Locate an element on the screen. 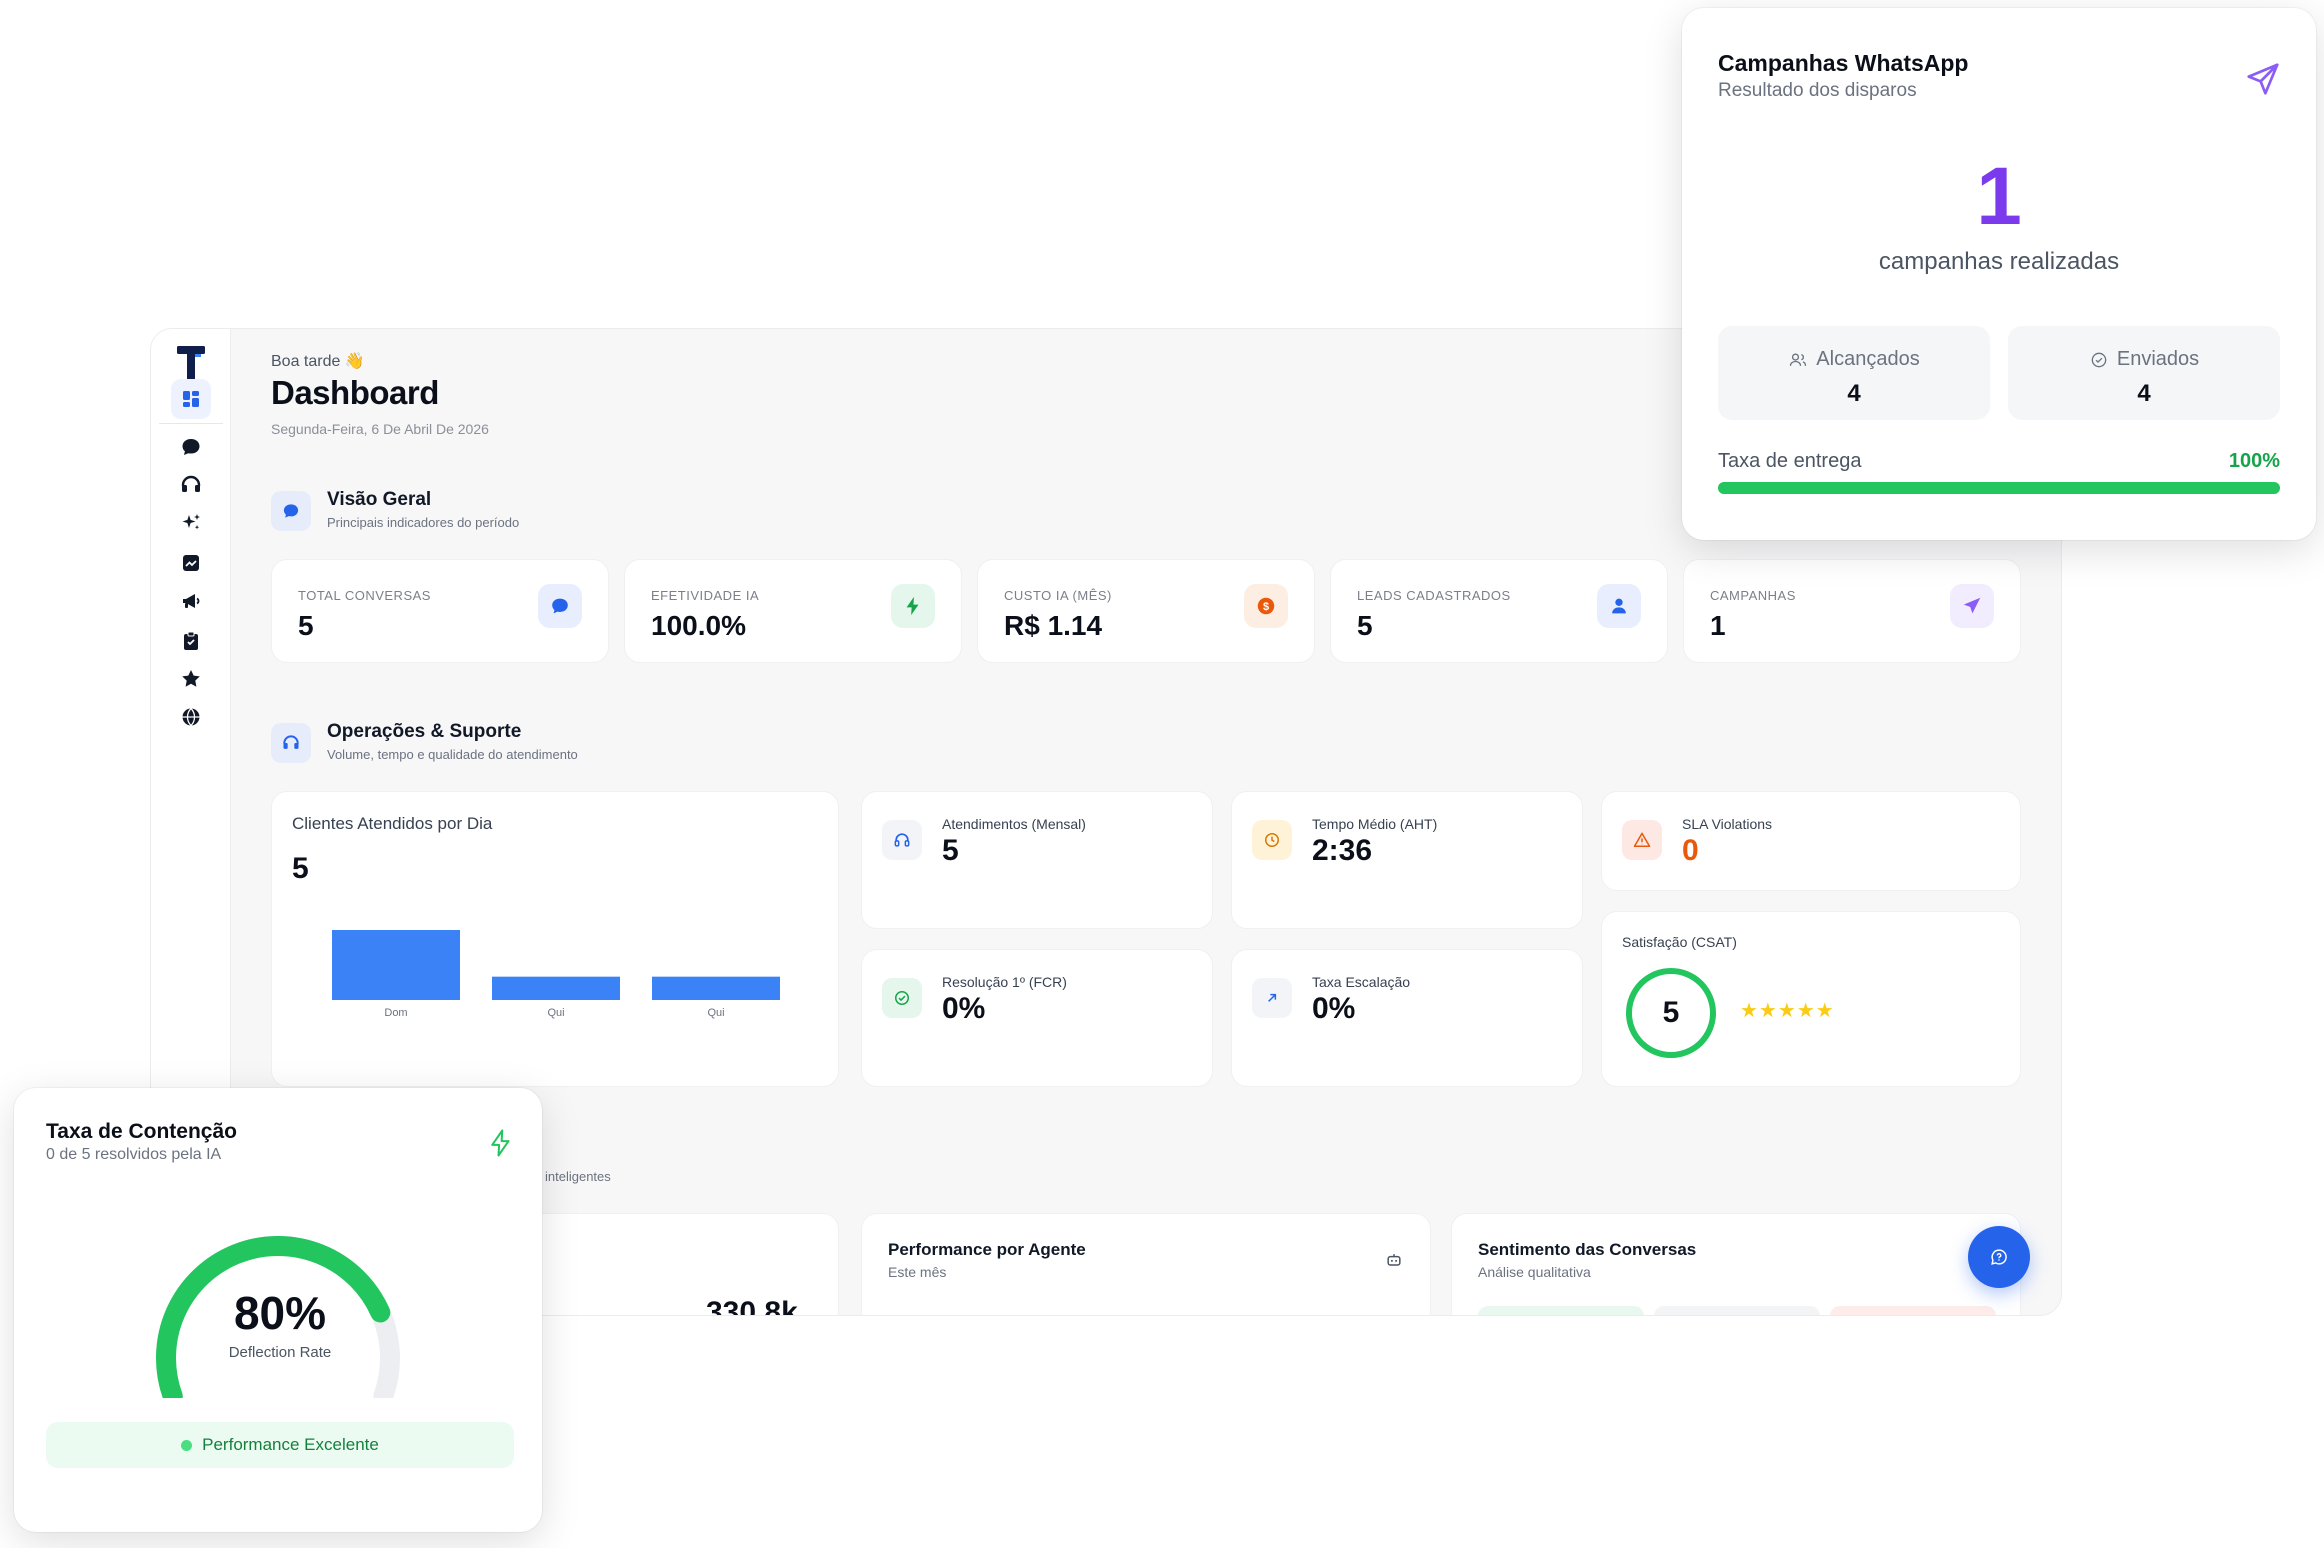 The width and height of the screenshot is (2324, 1548). logo is located at coordinates (191, 363).